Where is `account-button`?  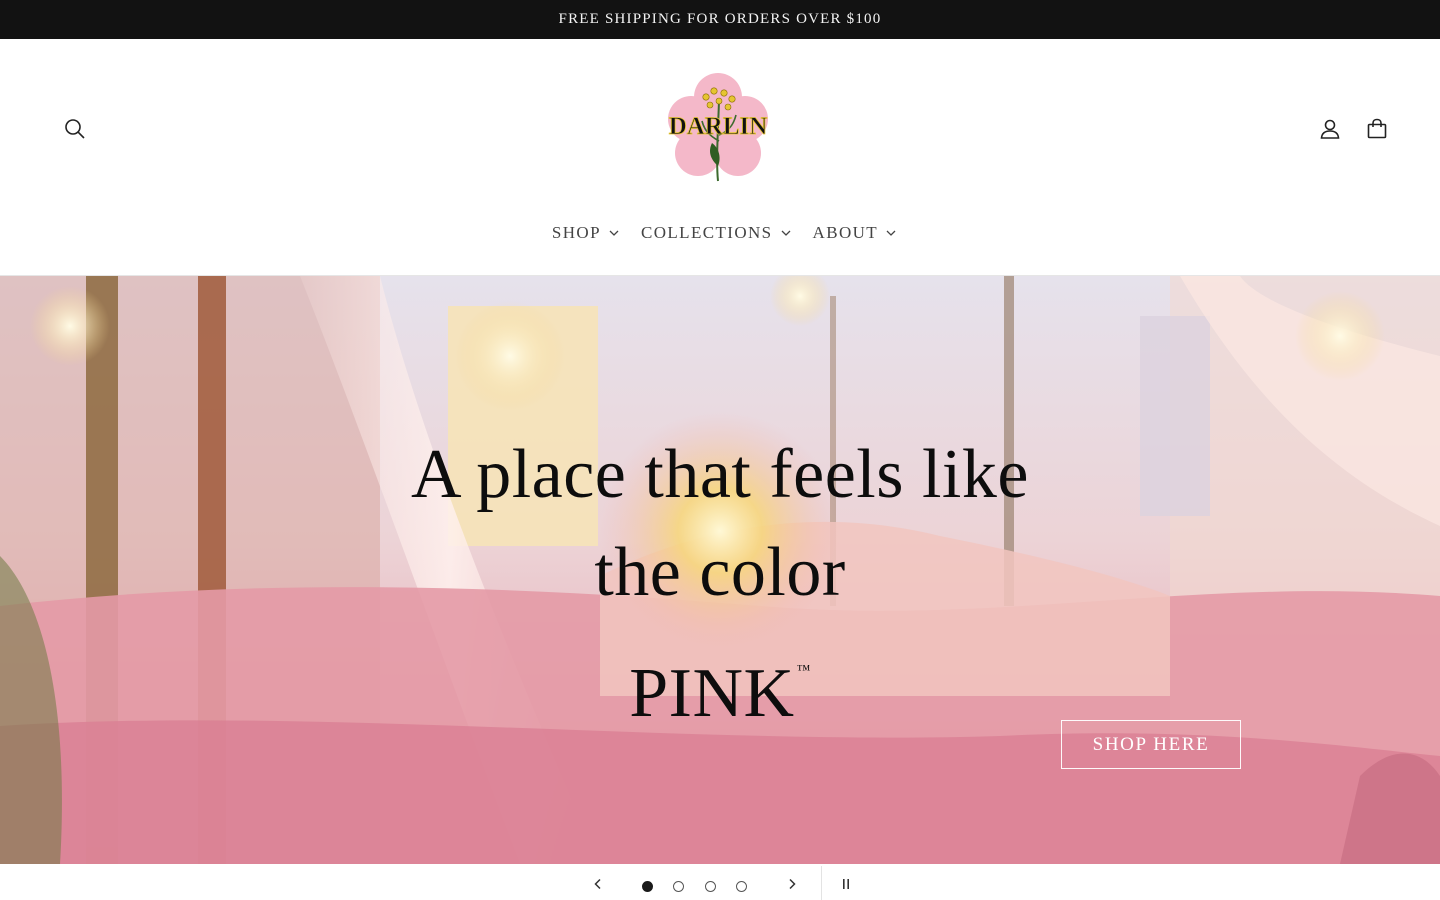 account-button is located at coordinates (1330, 129).